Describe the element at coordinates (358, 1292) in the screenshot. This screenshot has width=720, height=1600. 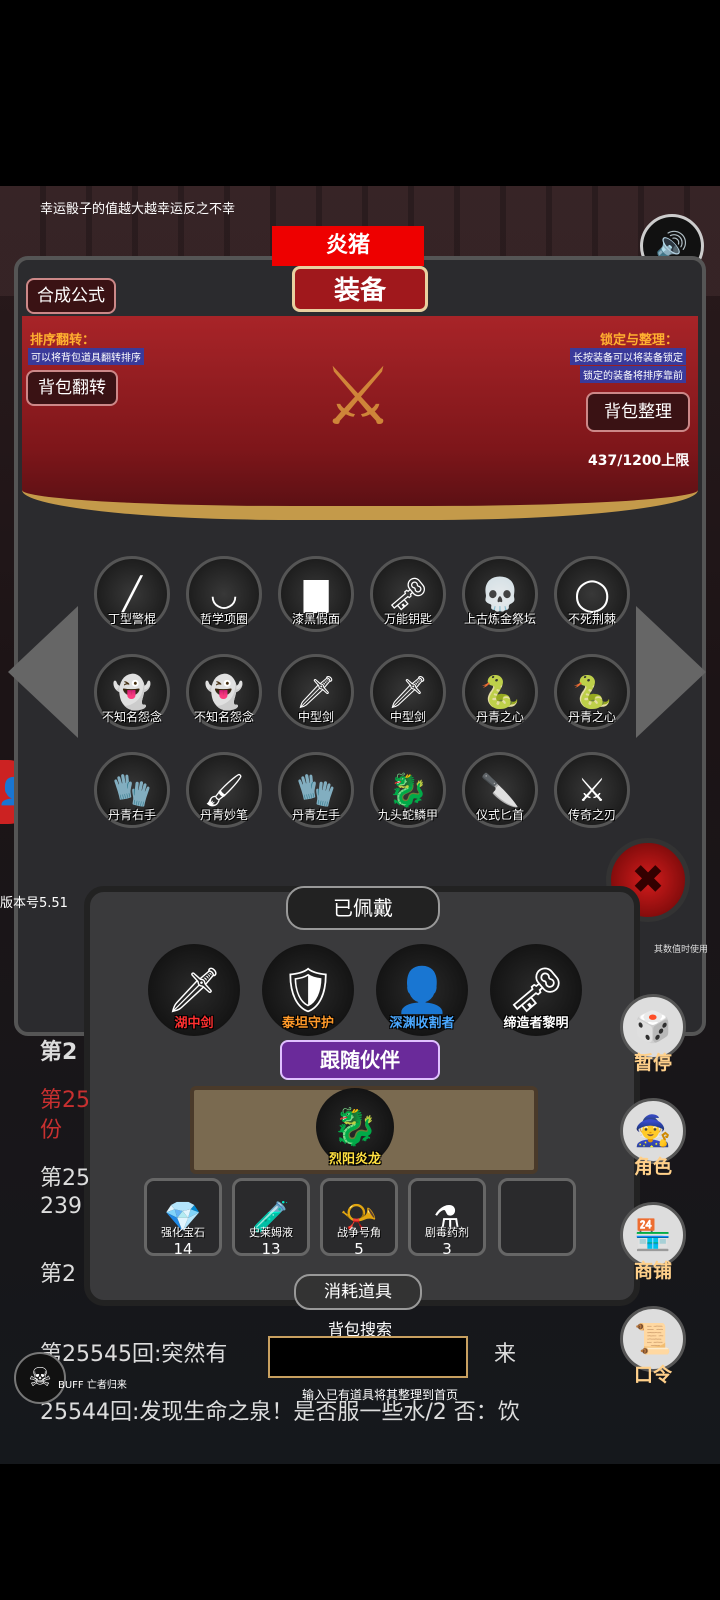
I see `consumables-title: 消耗道具` at that location.